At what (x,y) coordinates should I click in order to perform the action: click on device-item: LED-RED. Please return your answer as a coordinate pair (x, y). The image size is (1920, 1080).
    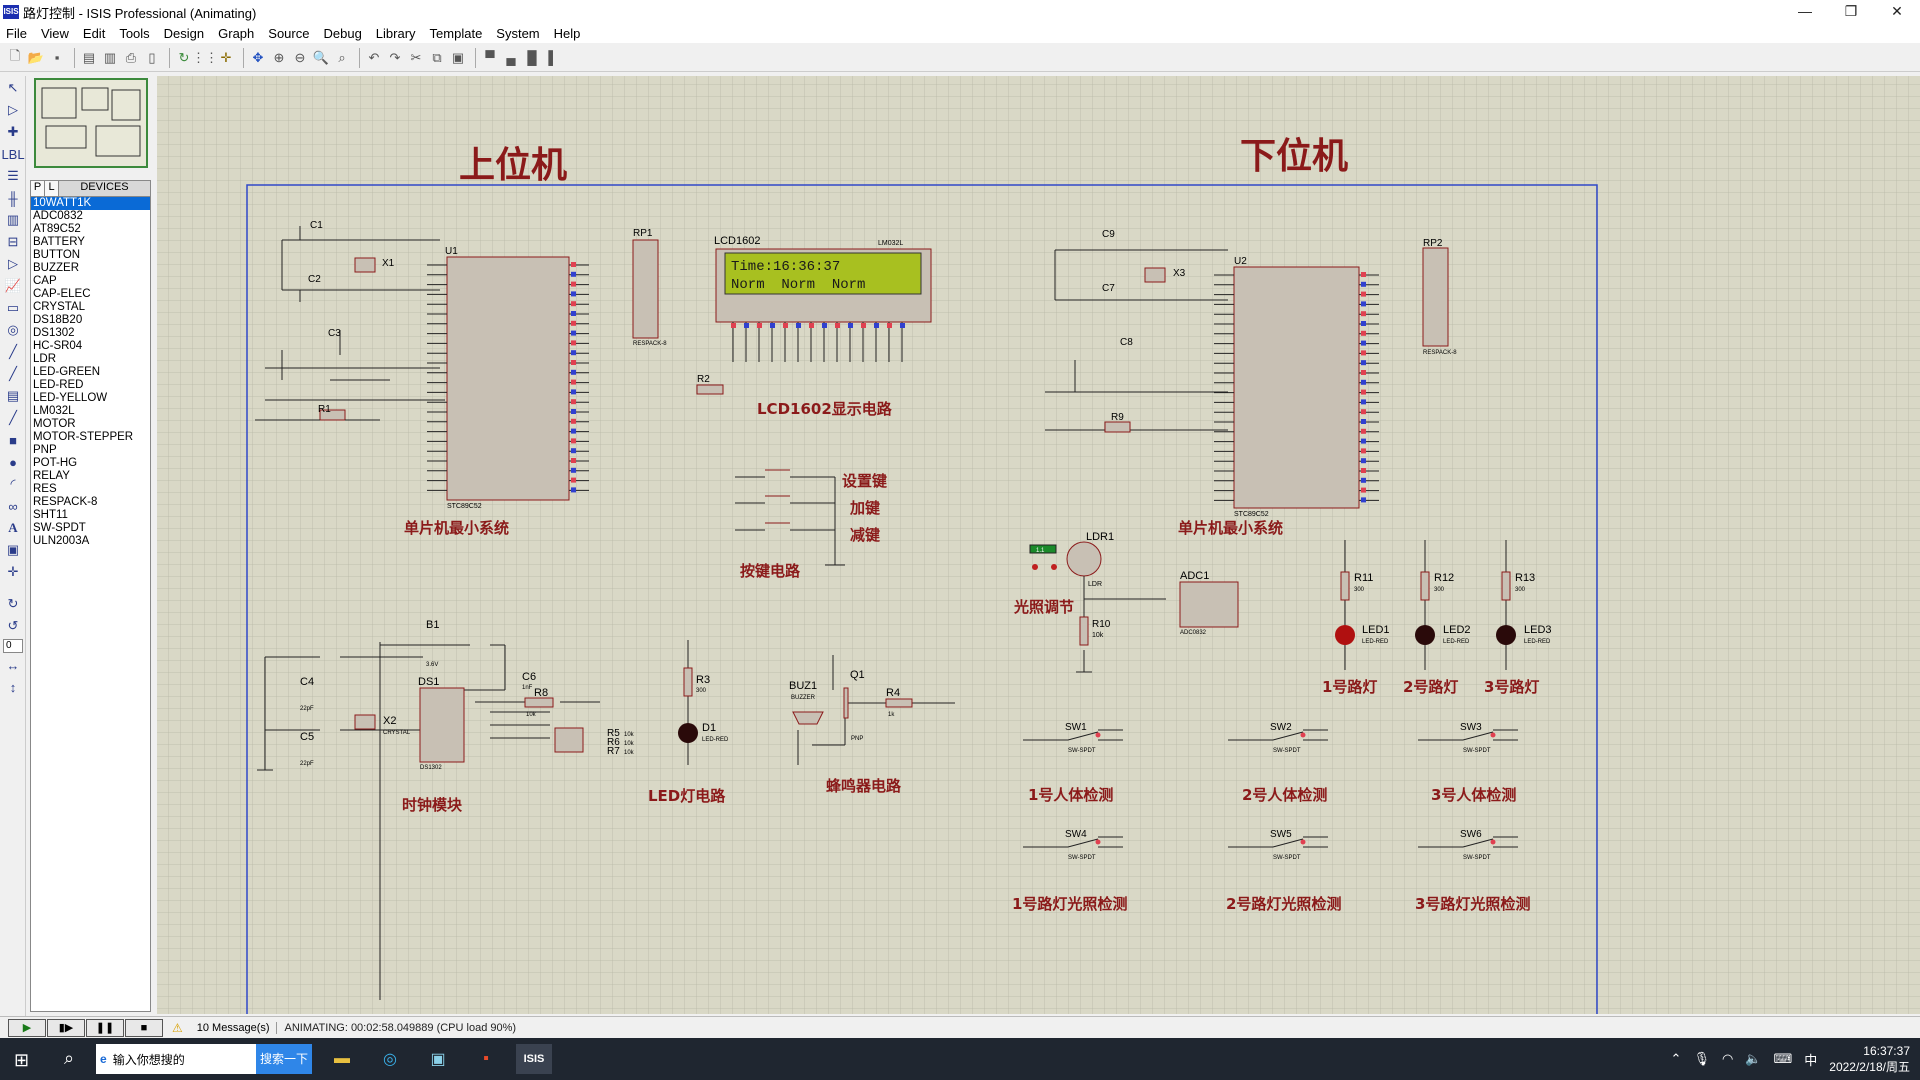
    Looking at the image, I should click on (90, 385).